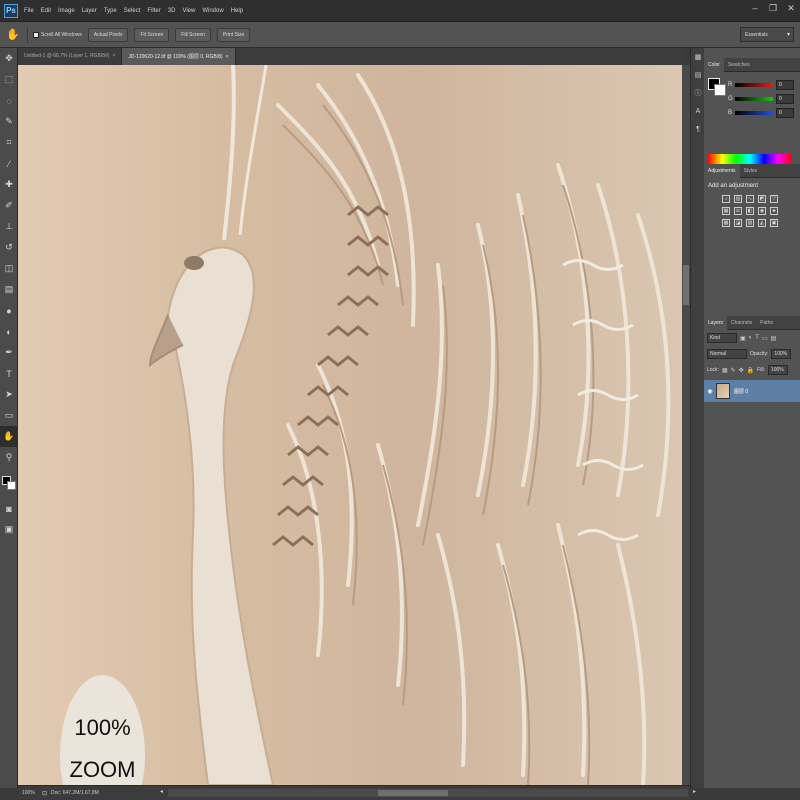 This screenshot has width=800, height=800. Describe the element at coordinates (9, 373) in the screenshot. I see `type-tool-icon: T` at that location.